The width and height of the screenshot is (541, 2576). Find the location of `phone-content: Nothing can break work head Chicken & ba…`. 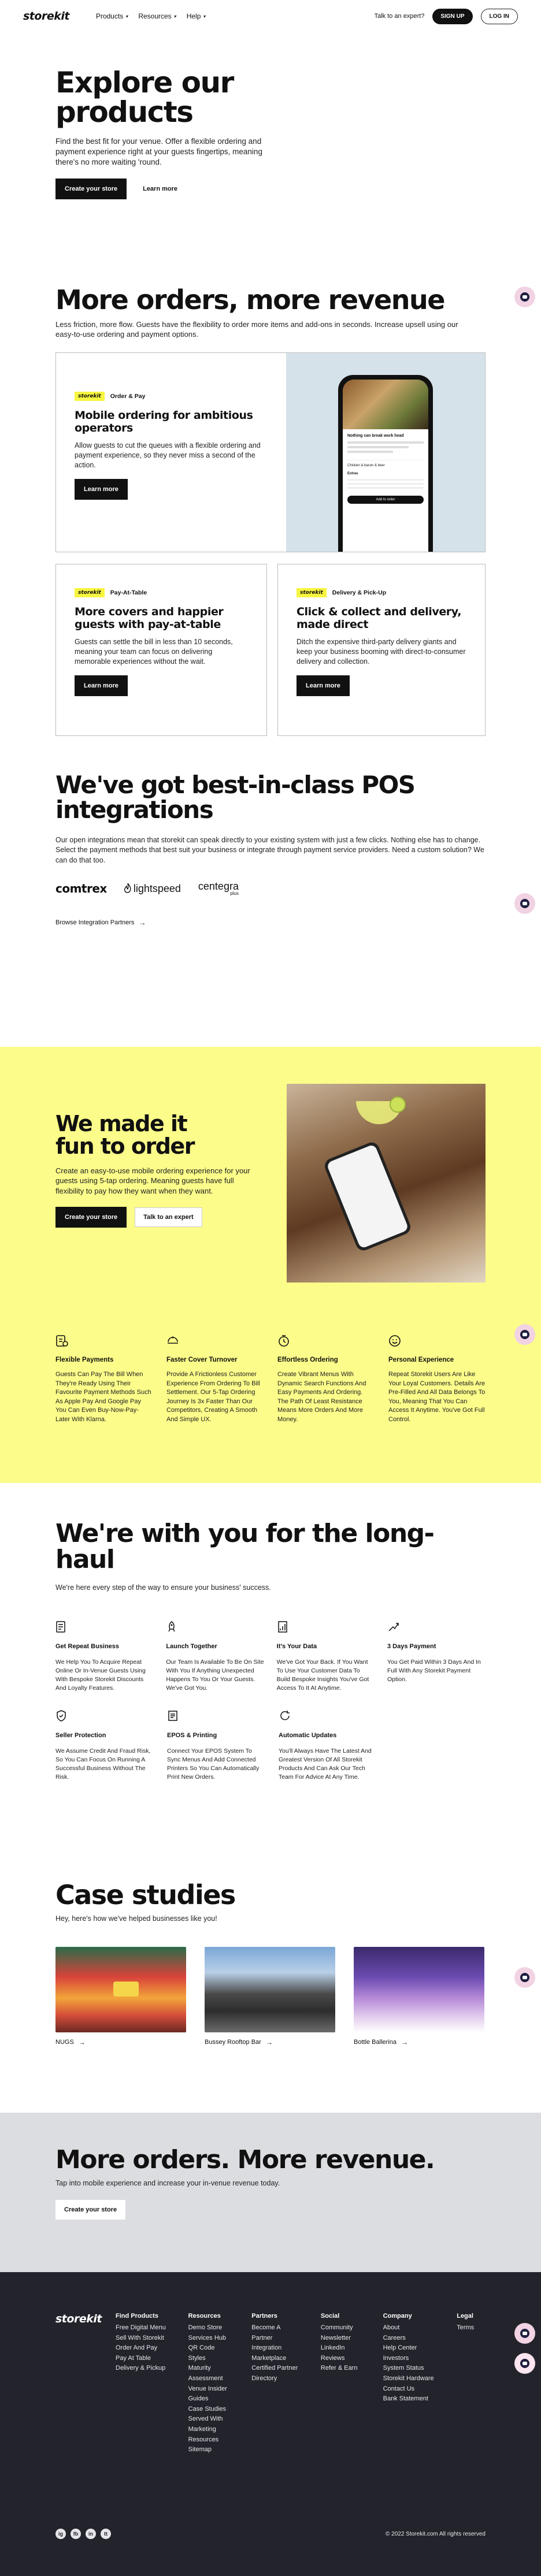

phone-content: Nothing can break work head Chicken & ba… is located at coordinates (385, 468).